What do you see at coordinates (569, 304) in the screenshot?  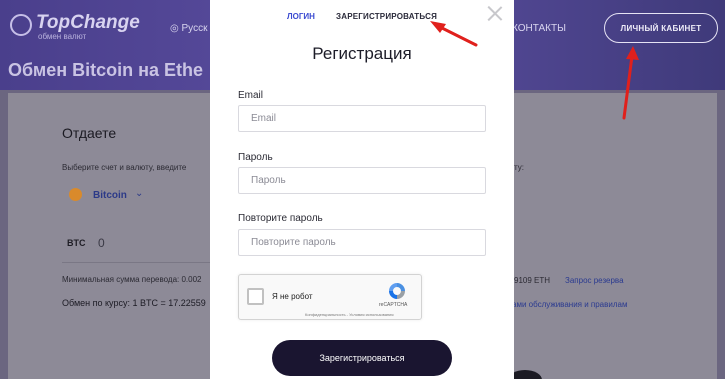 I see `terms-link: ами обслуживания и правилам` at bounding box center [569, 304].